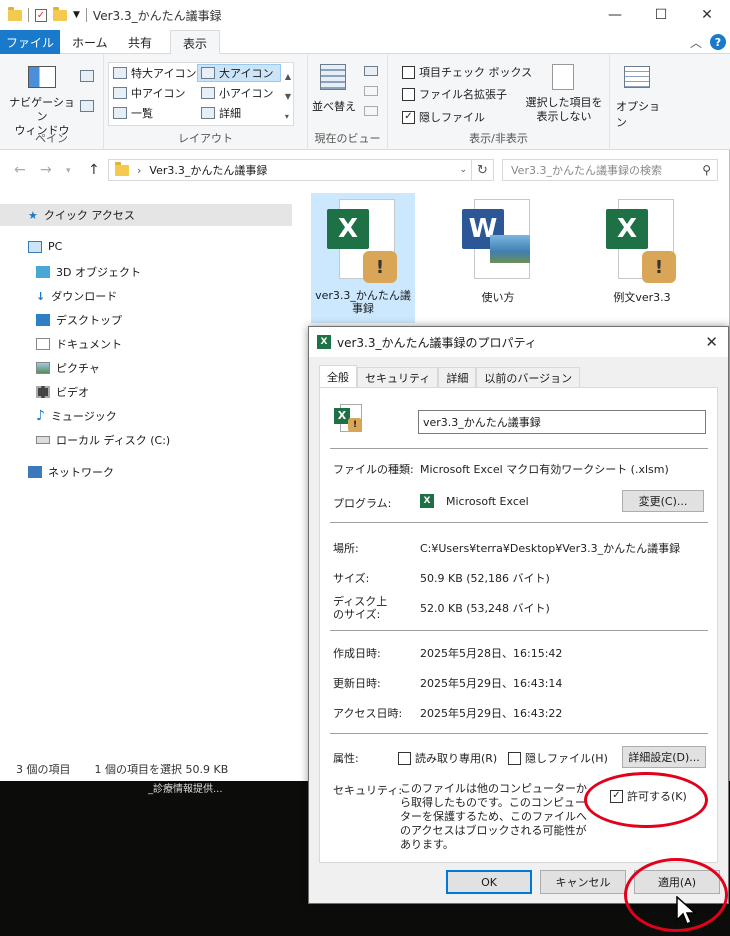 The width and height of the screenshot is (730, 936). I want to click on close-button: ✕, so click(707, 15).